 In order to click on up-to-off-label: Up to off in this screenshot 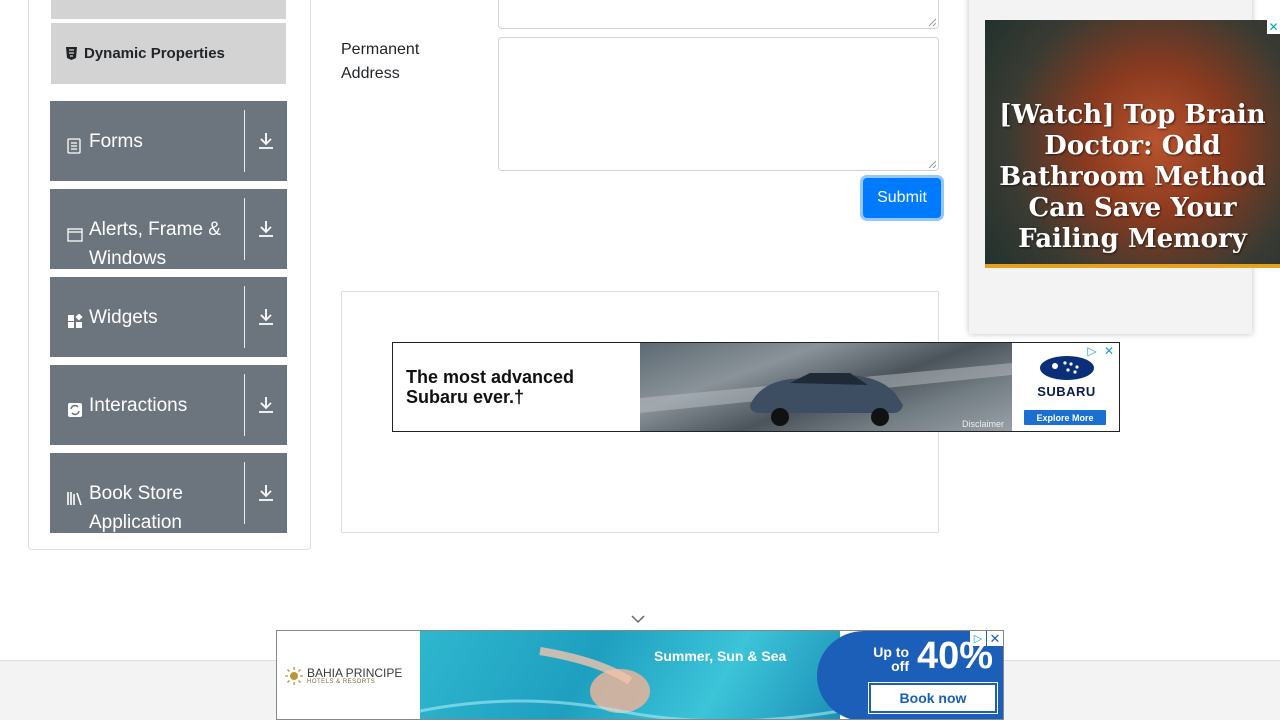, I will do `click(891, 659)`.